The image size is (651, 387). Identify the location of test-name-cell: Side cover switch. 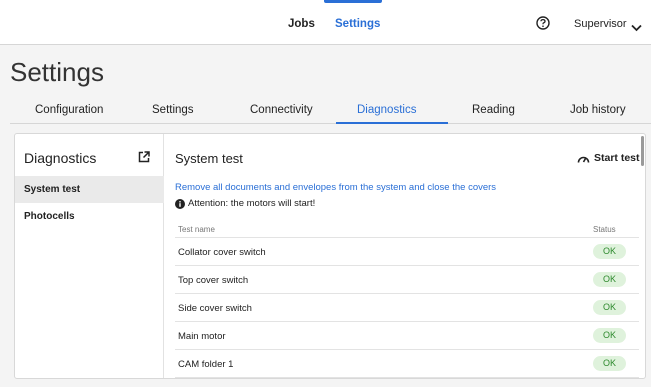
(215, 308).